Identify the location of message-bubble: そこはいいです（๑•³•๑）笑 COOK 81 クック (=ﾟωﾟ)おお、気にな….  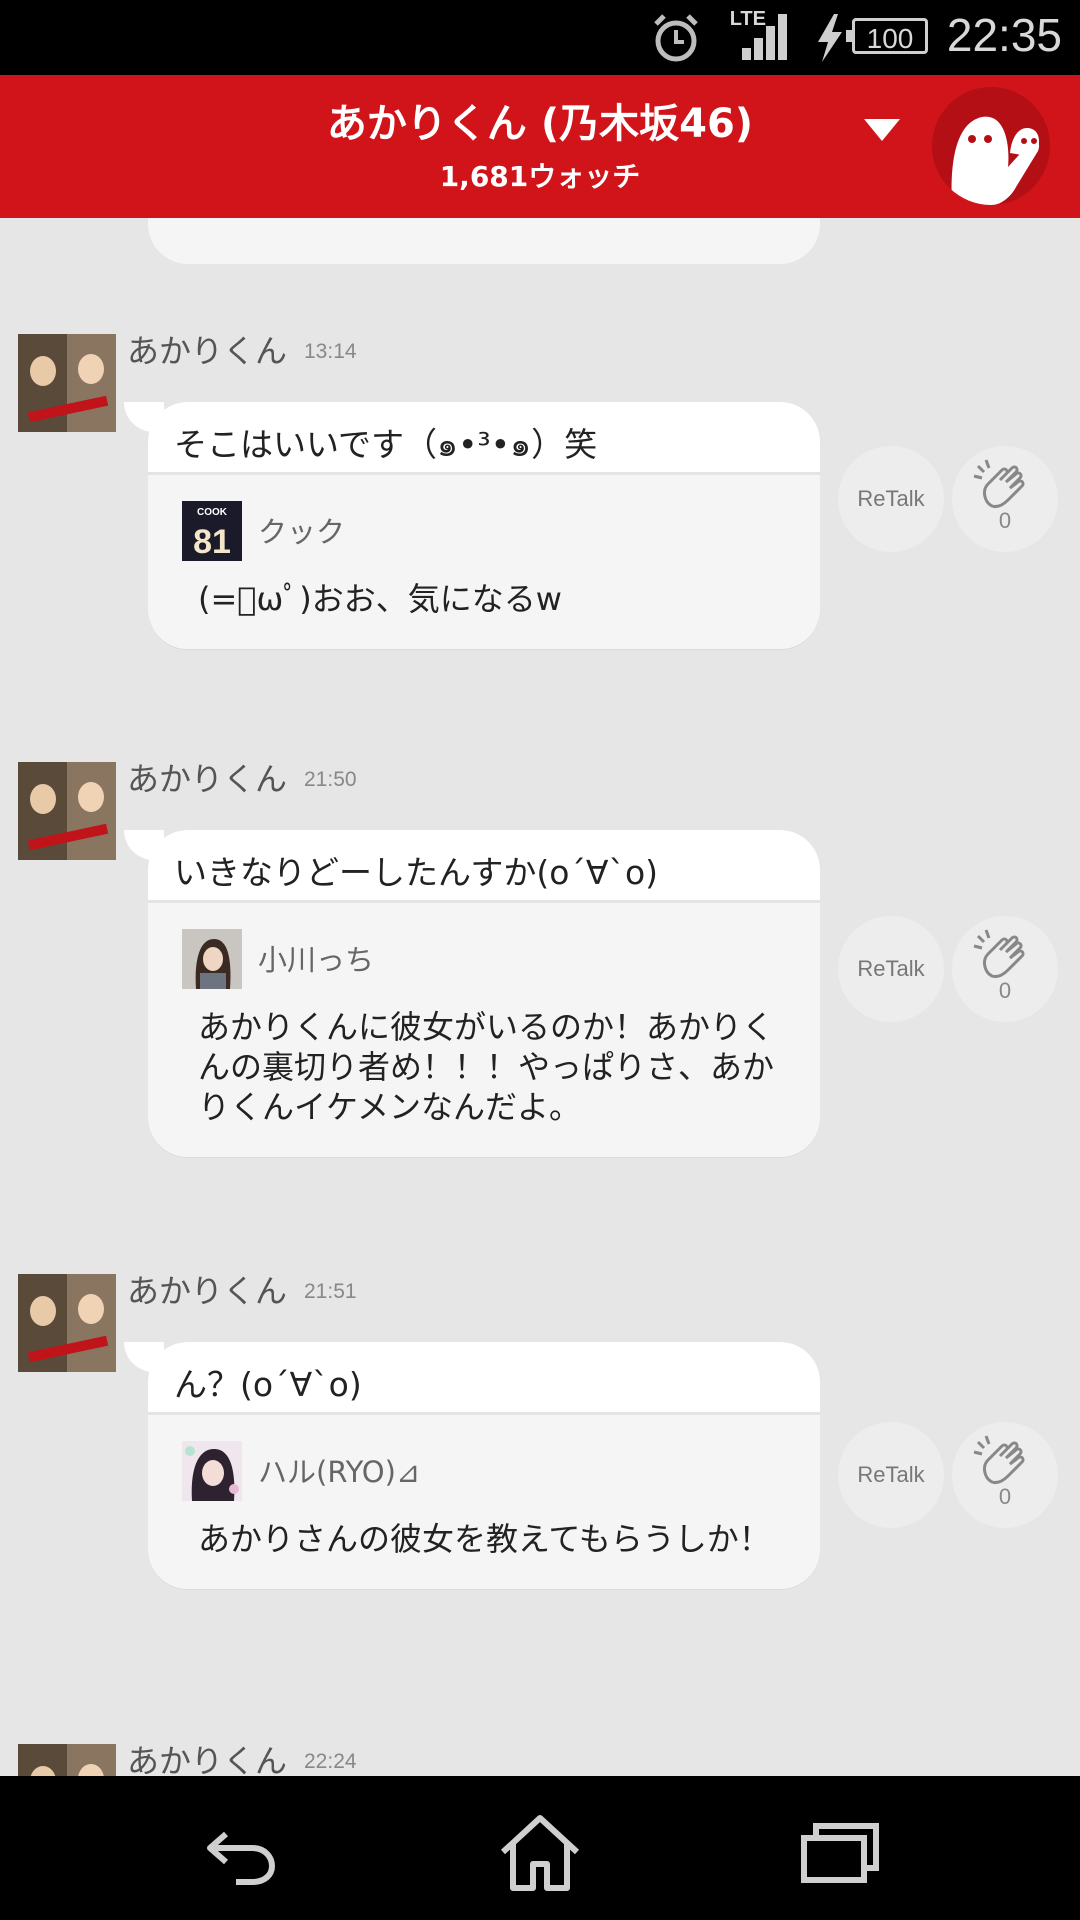
(484, 525).